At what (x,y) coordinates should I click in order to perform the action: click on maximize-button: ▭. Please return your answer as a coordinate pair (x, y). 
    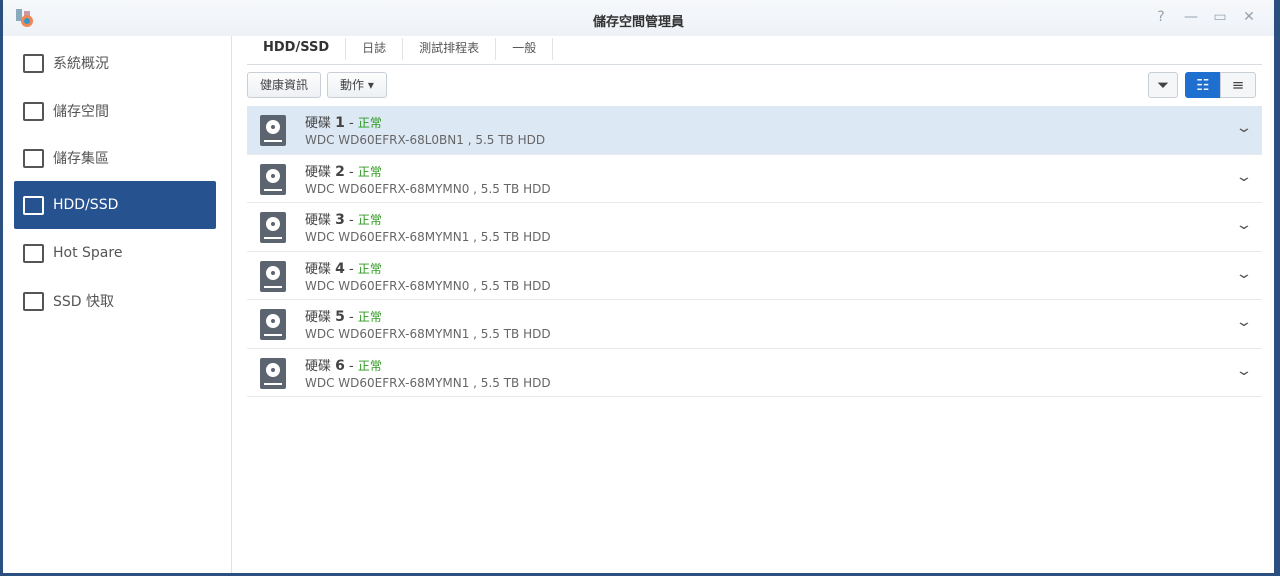
    Looking at the image, I should click on (1220, 17).